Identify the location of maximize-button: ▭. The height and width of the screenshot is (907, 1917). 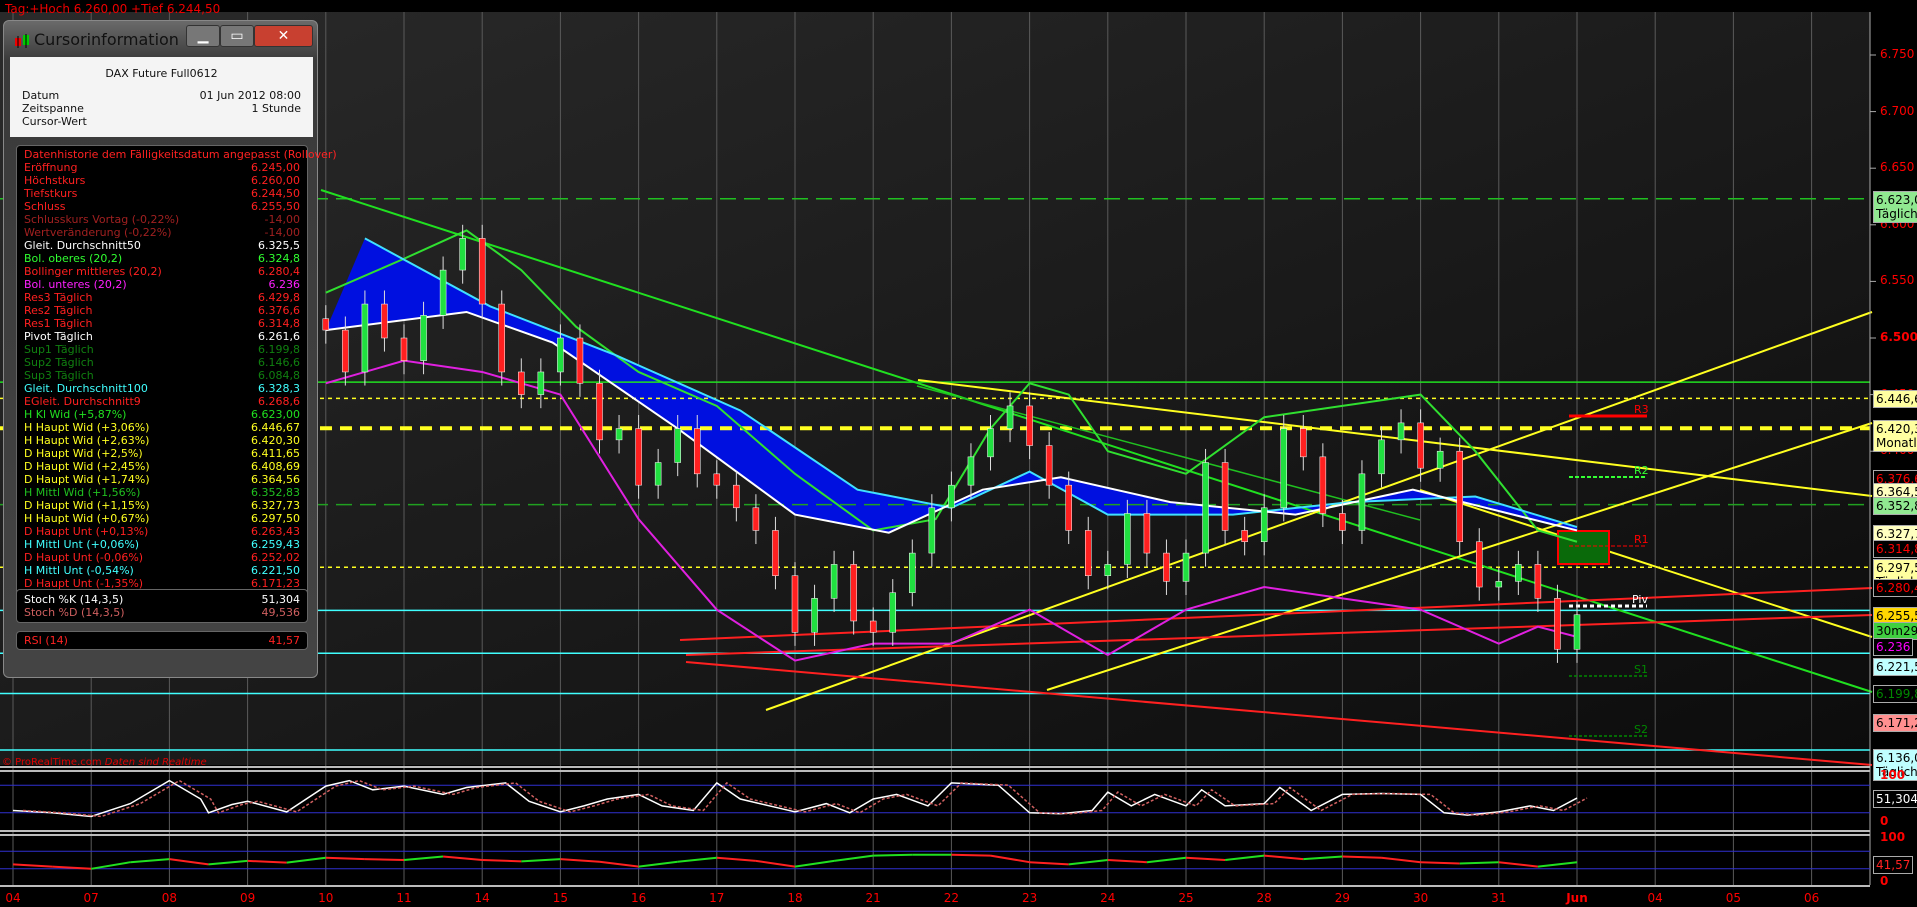
(237, 36).